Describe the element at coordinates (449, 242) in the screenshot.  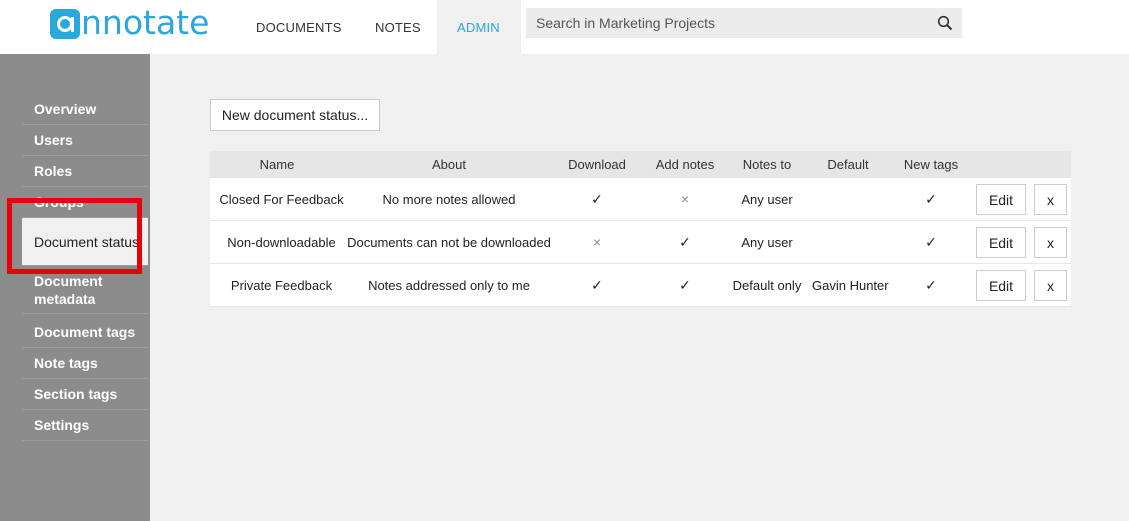
I see `row-about: Documents can not be downloaded` at that location.